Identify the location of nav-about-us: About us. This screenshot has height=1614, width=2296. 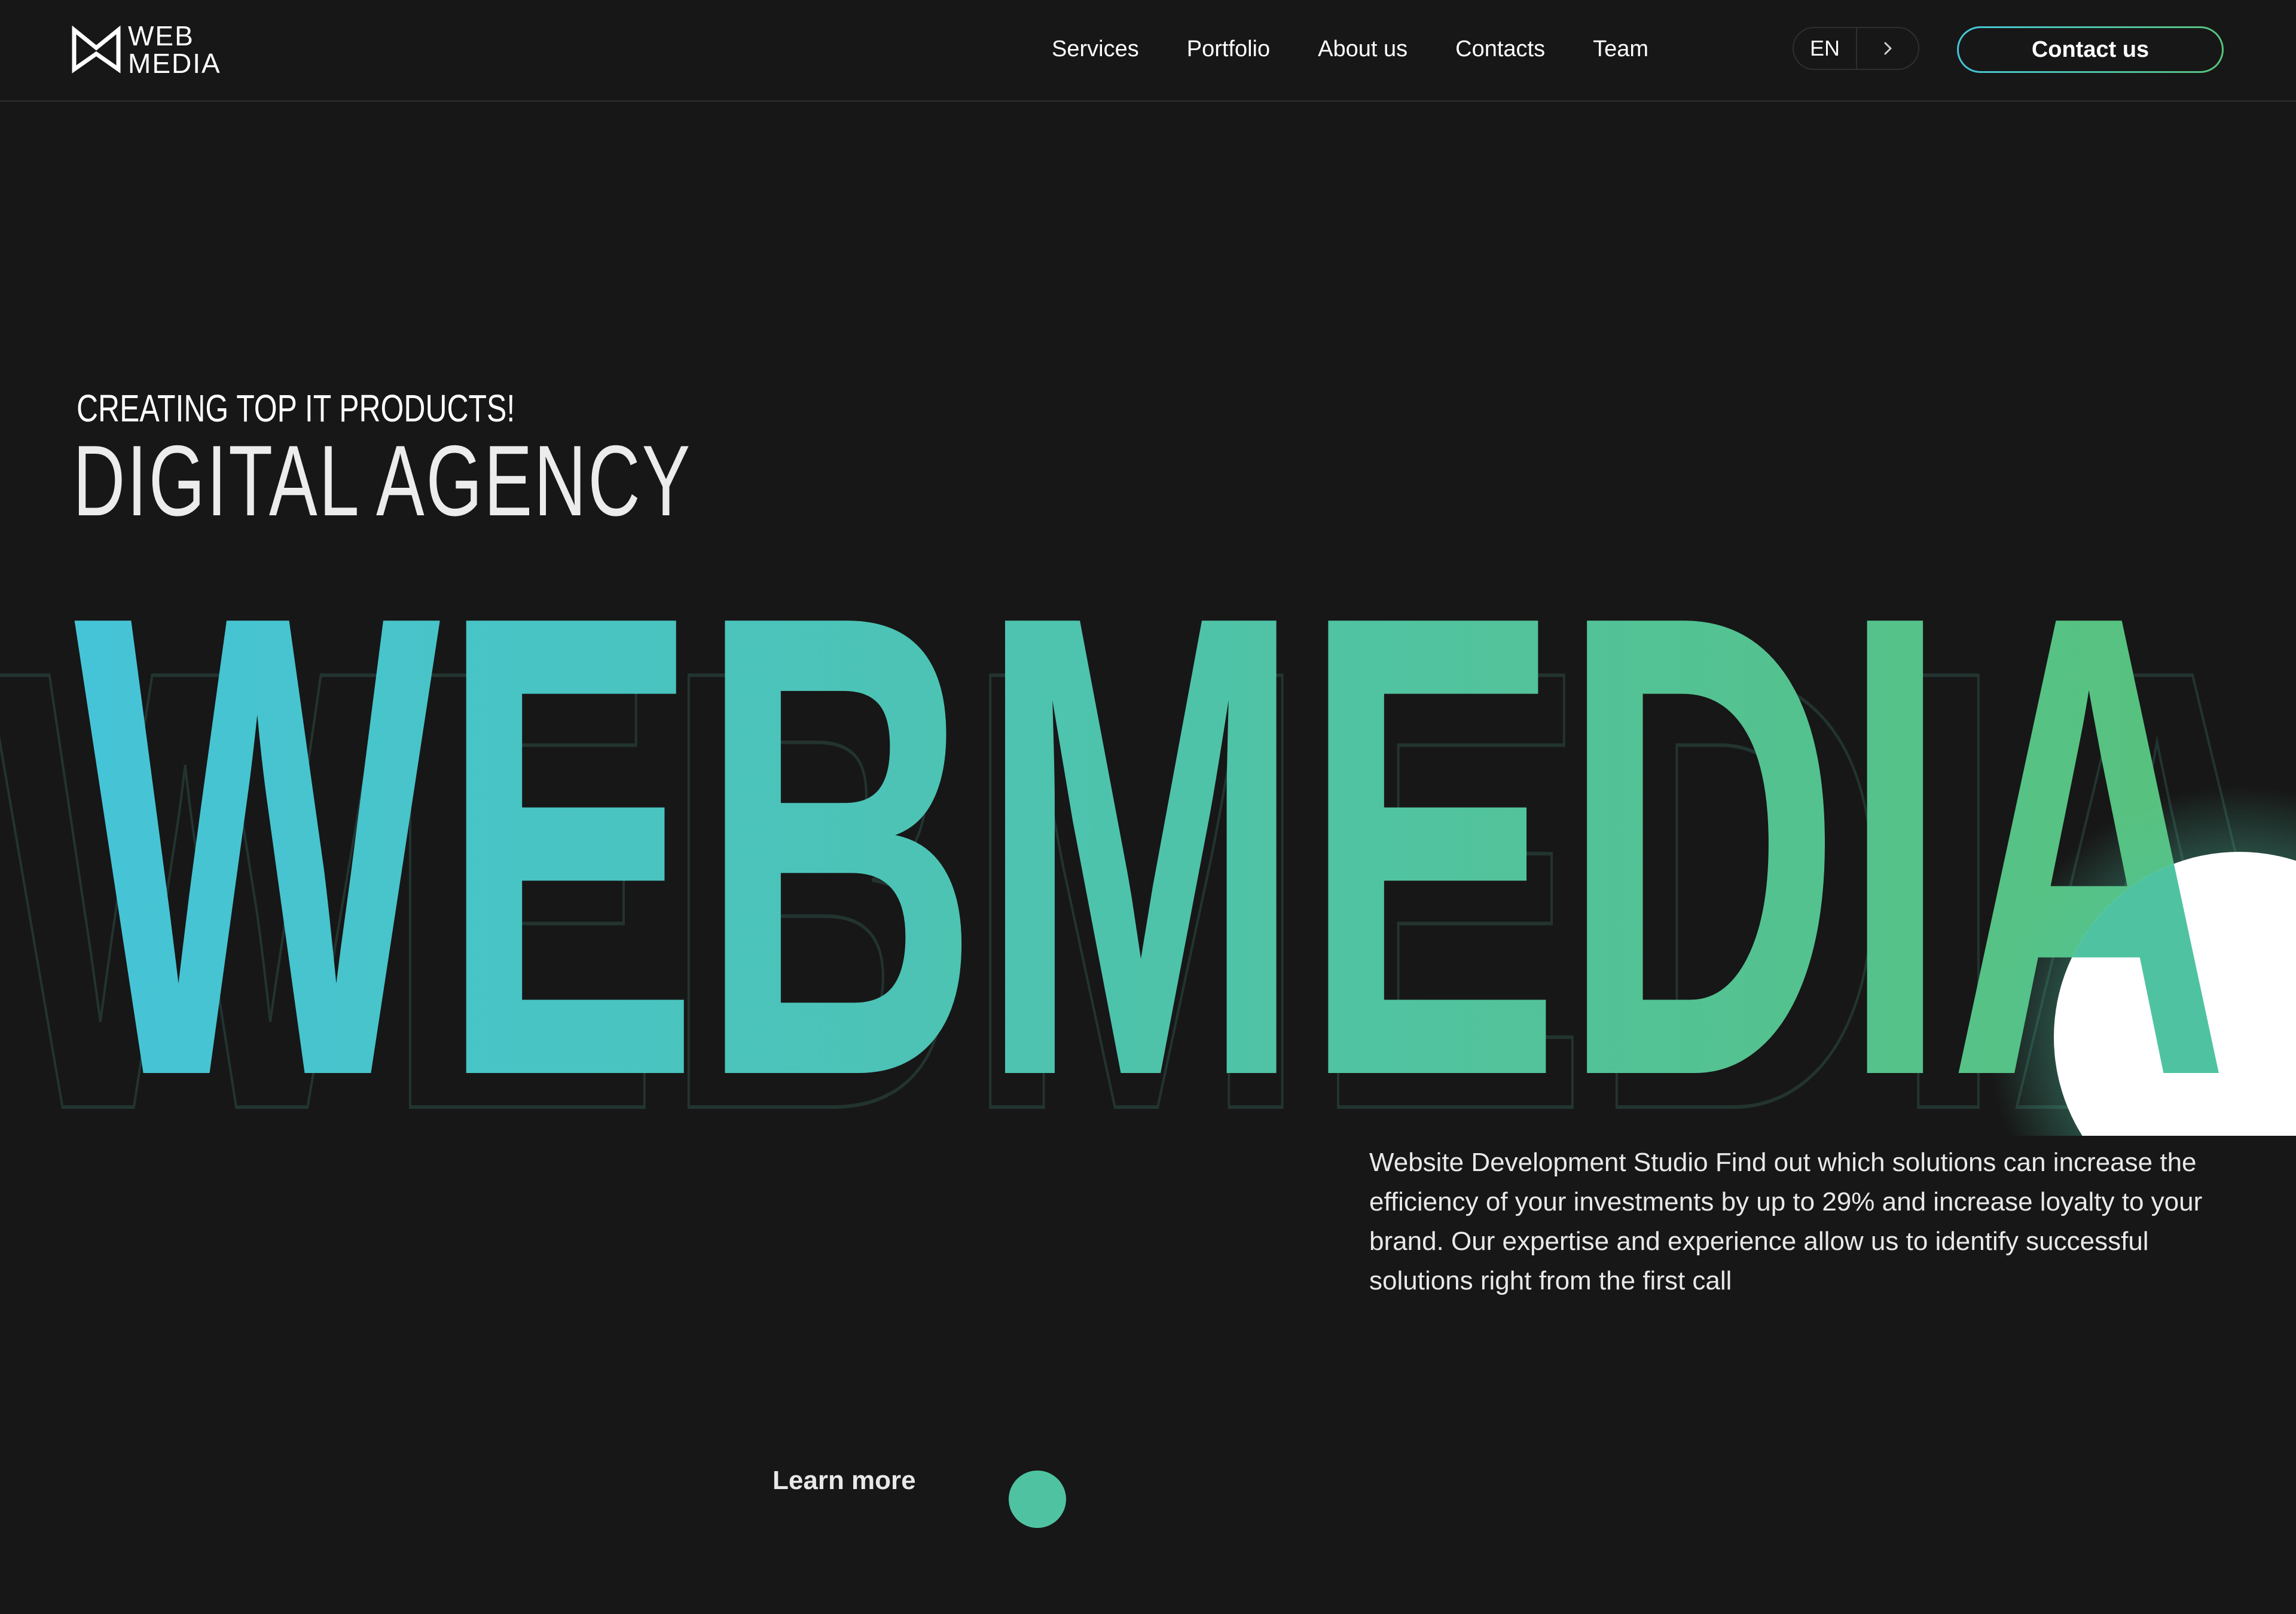
(1362, 49).